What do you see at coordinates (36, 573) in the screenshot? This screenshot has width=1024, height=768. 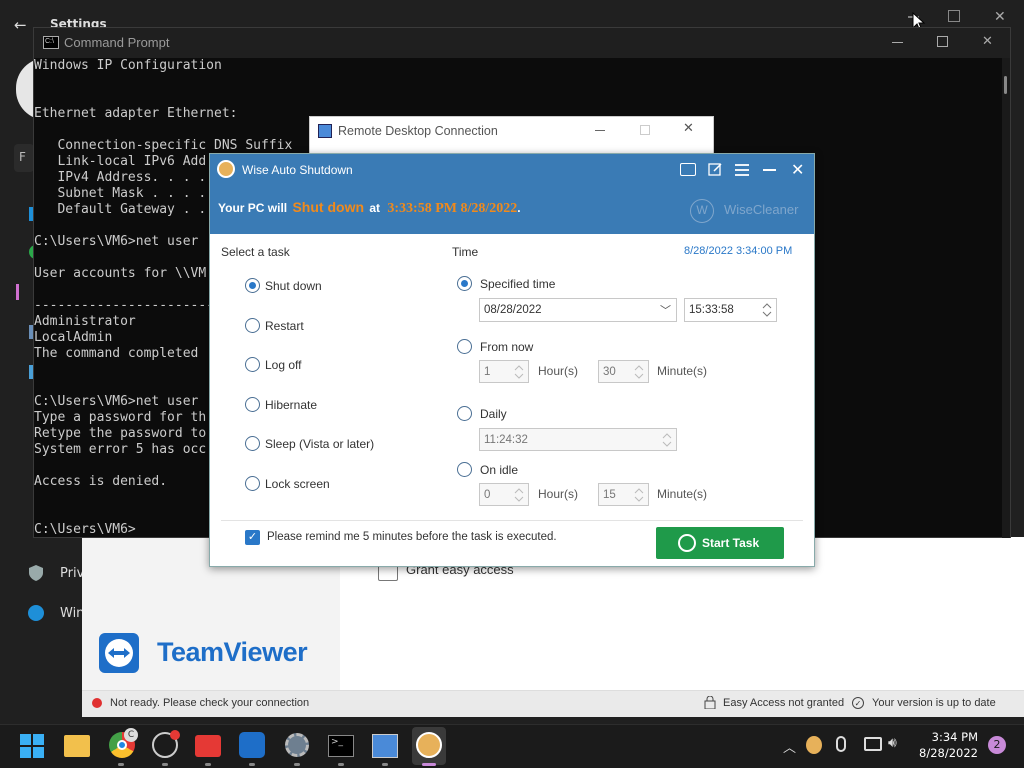 I see `shield-icon` at bounding box center [36, 573].